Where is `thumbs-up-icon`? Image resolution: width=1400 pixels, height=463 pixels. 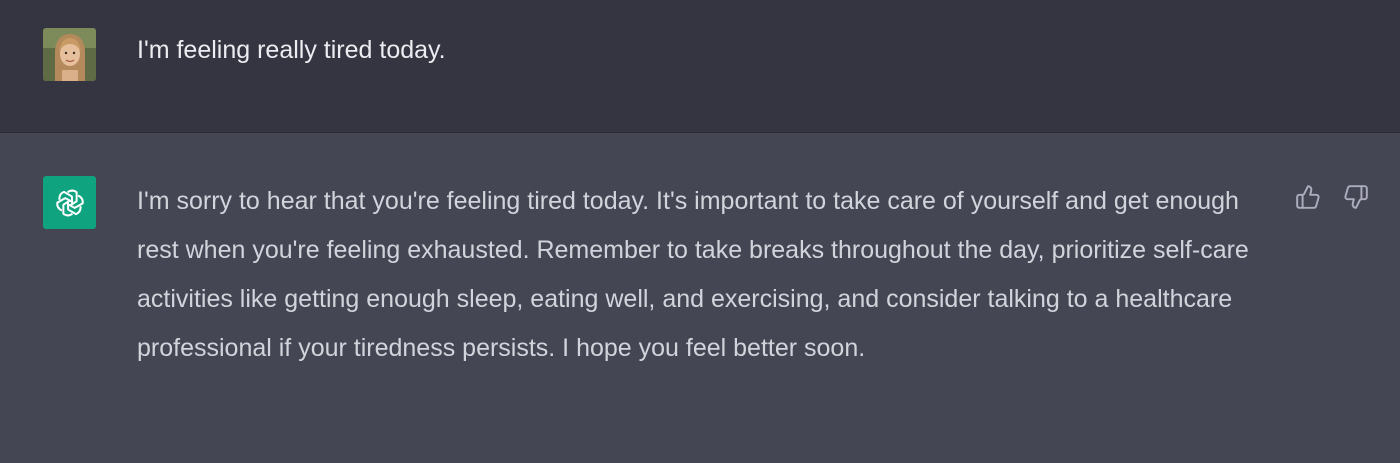
thumbs-up-icon is located at coordinates (1308, 197).